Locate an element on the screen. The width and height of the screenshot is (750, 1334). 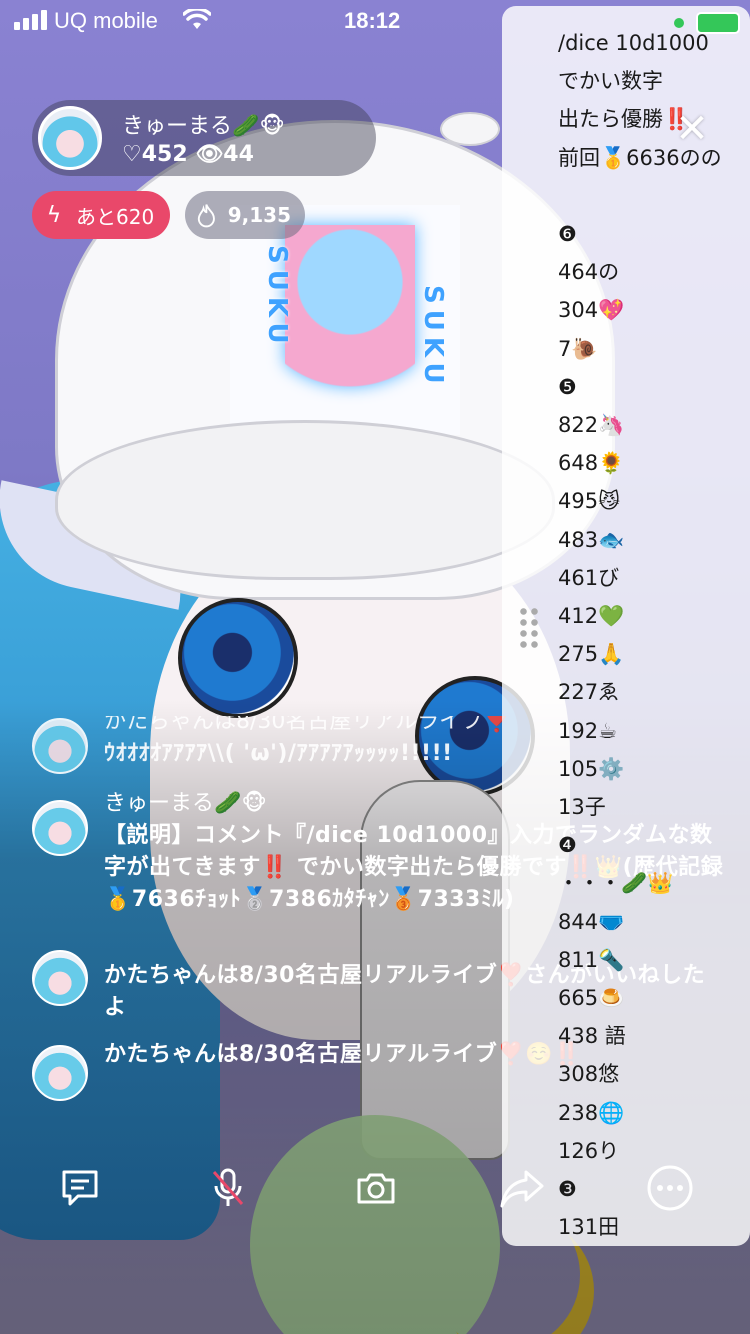
bottom-toolbar is located at coordinates (375, 1190).